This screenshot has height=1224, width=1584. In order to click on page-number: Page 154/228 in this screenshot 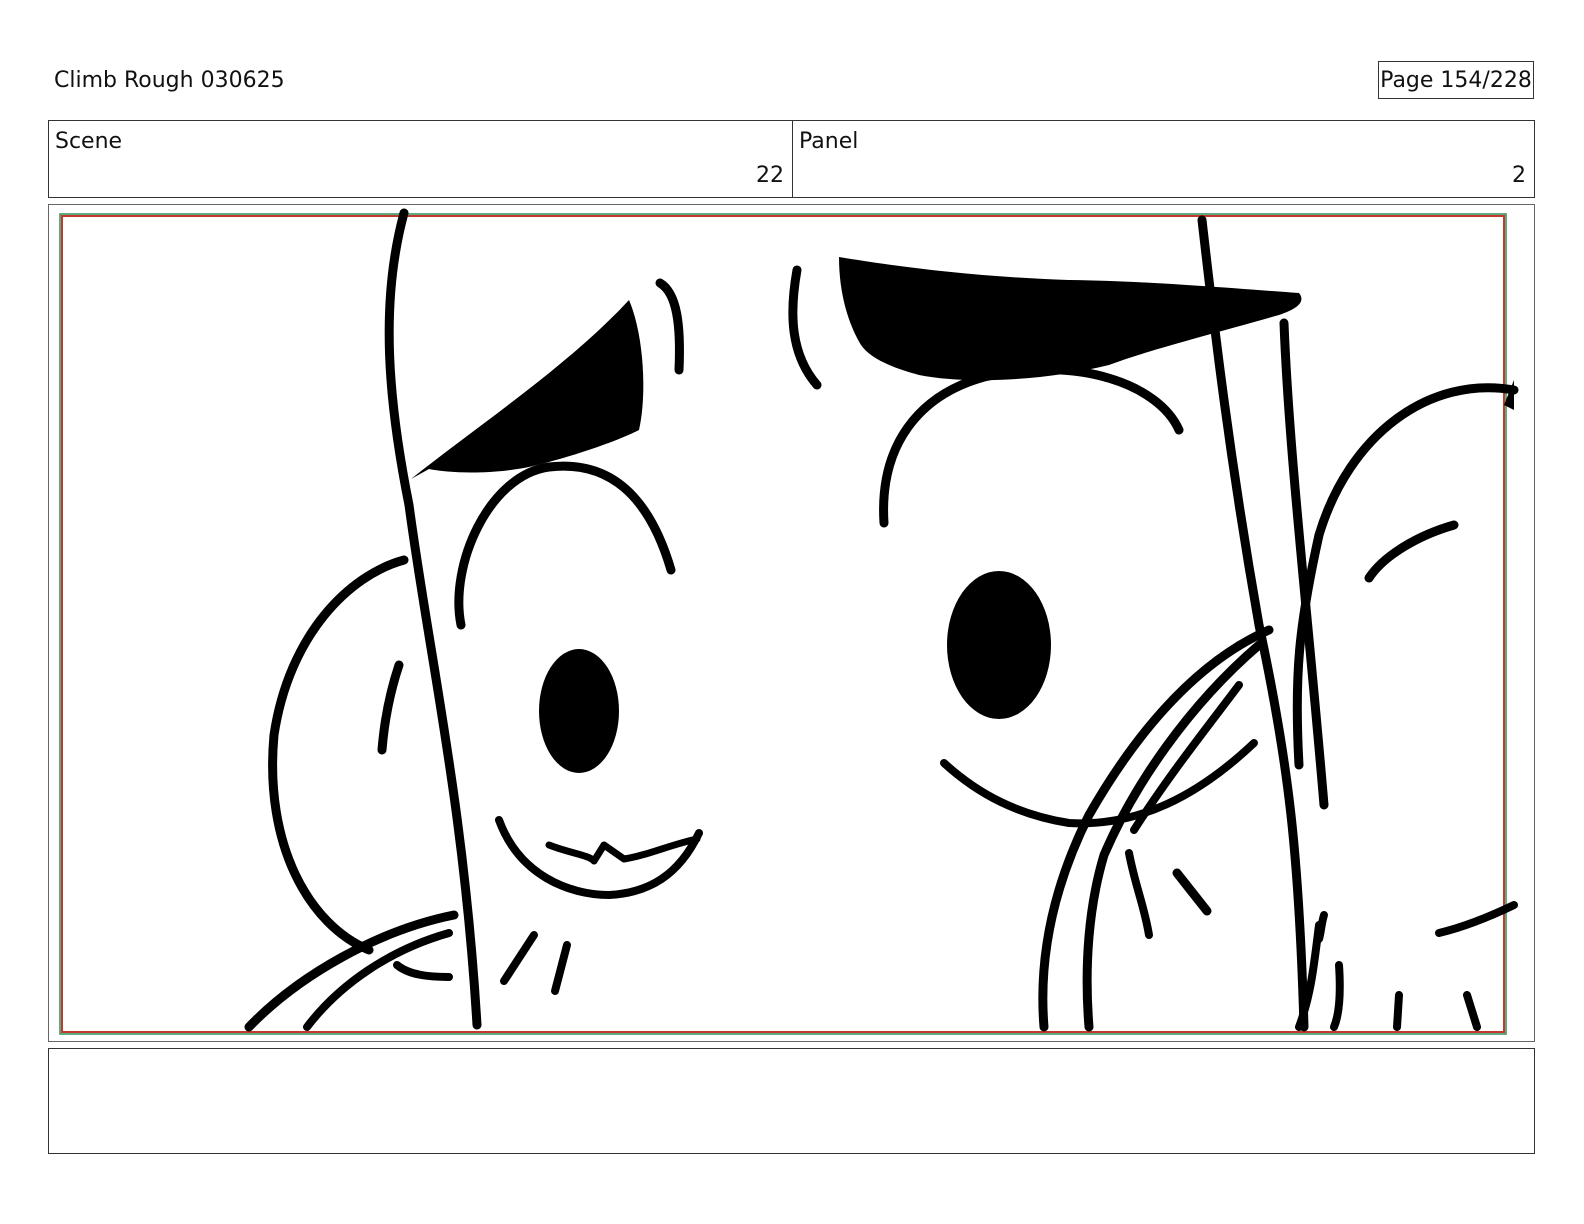, I will do `click(1456, 80)`.